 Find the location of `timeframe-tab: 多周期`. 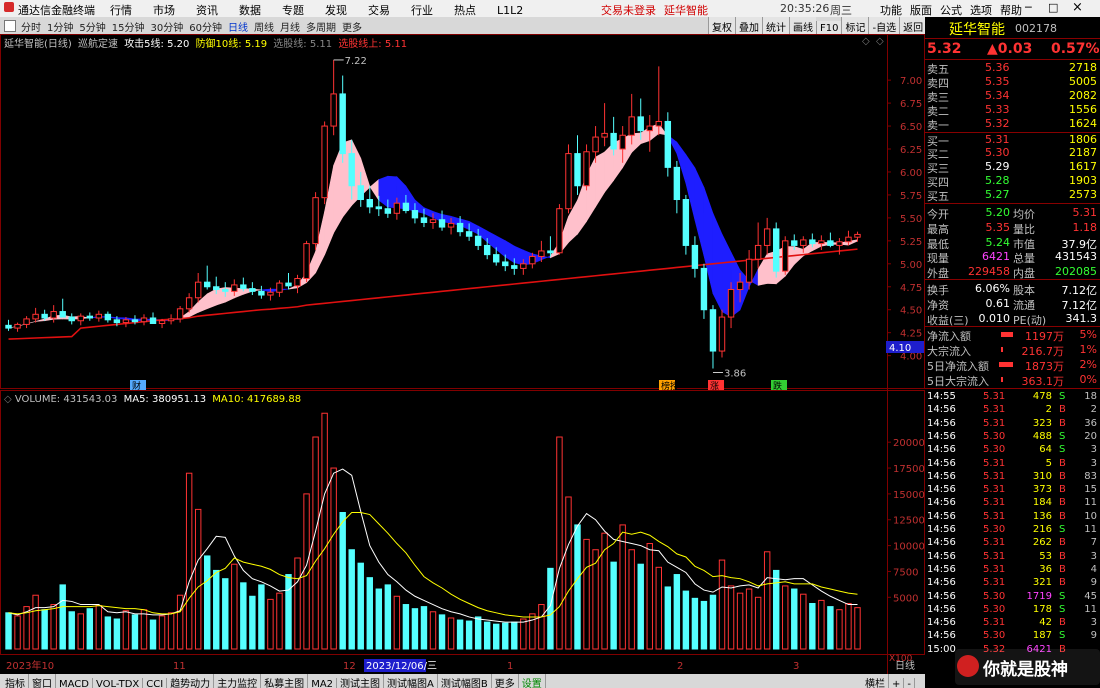

timeframe-tab: 多周期 is located at coordinates (321, 25).